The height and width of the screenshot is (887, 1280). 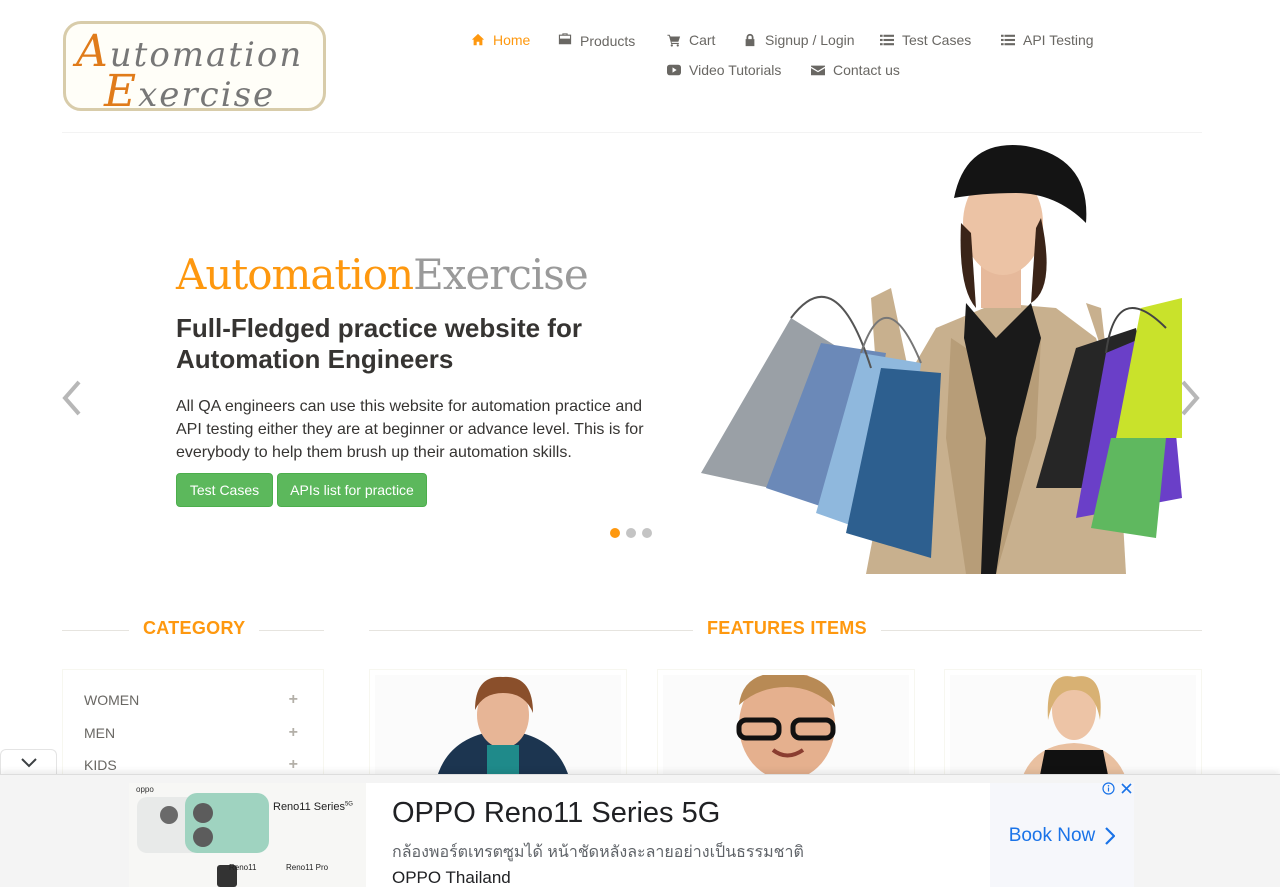 I want to click on apis-list-button: APIs list for practice, so click(x=352, y=490).